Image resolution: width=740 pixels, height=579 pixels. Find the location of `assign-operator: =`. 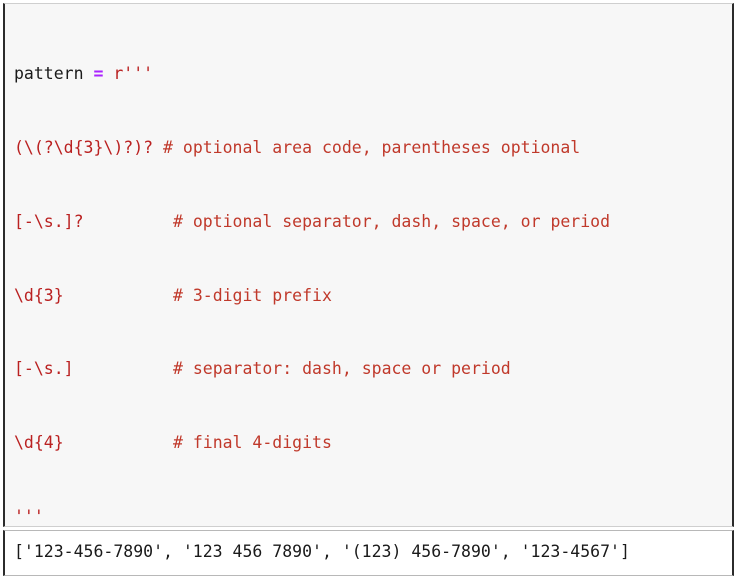

assign-operator: = is located at coordinates (98, 74).